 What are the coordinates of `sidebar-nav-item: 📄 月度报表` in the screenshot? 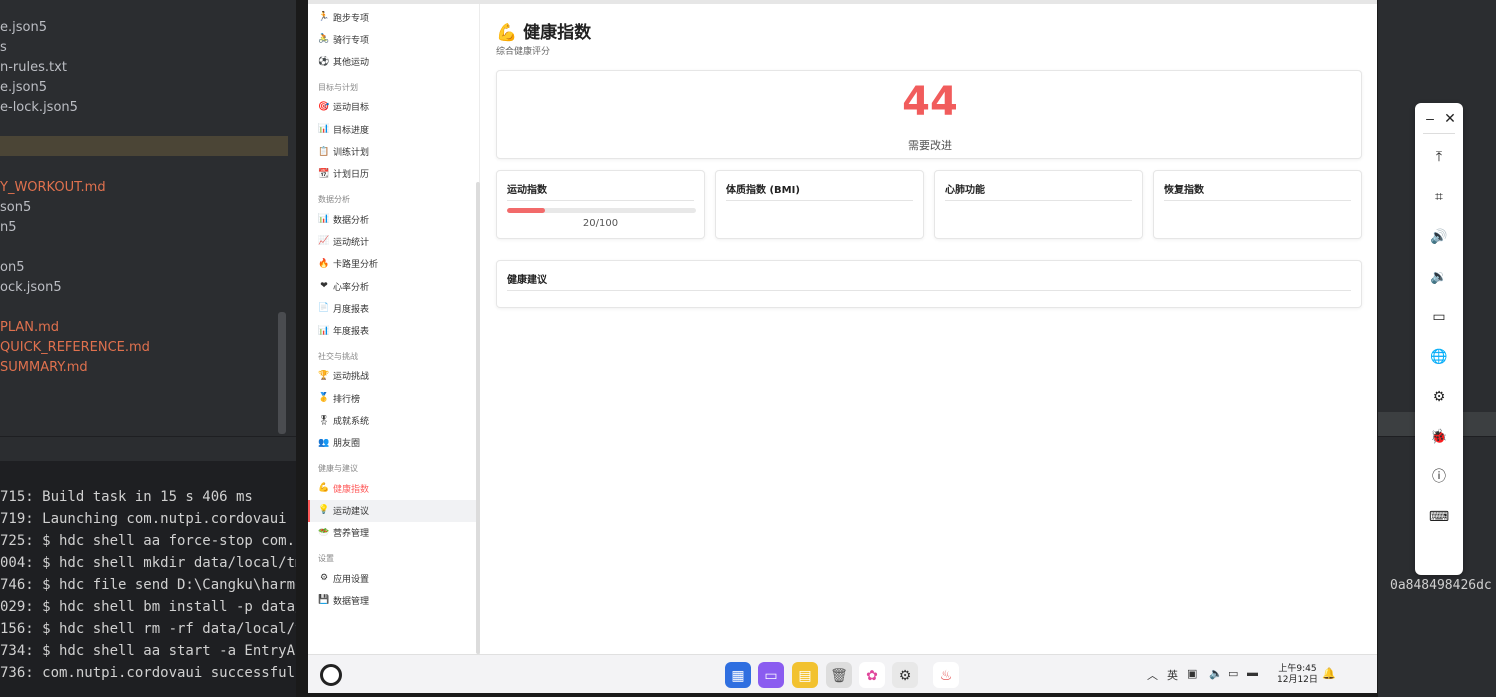 It's located at (343, 308).